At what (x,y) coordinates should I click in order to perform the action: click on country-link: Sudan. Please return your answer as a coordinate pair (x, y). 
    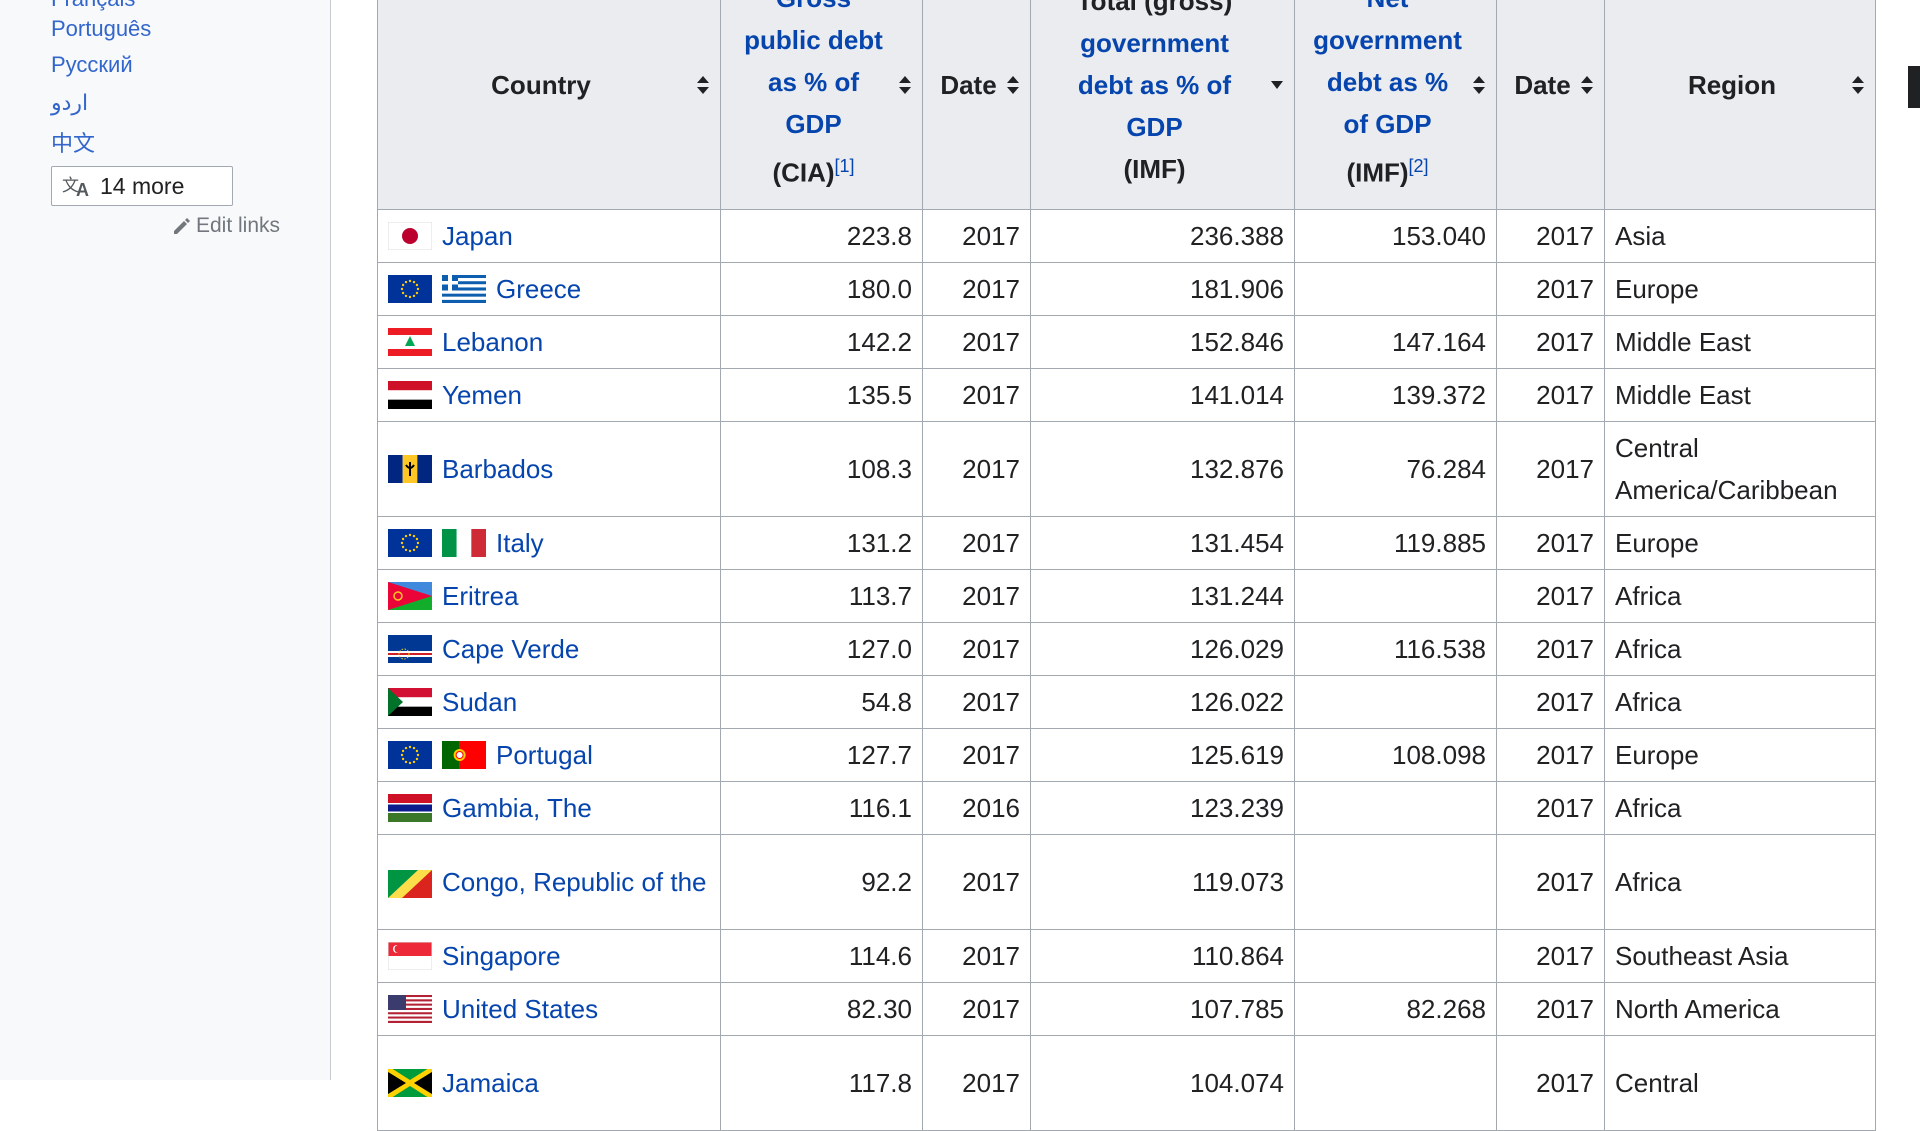
    Looking at the image, I should click on (479, 702).